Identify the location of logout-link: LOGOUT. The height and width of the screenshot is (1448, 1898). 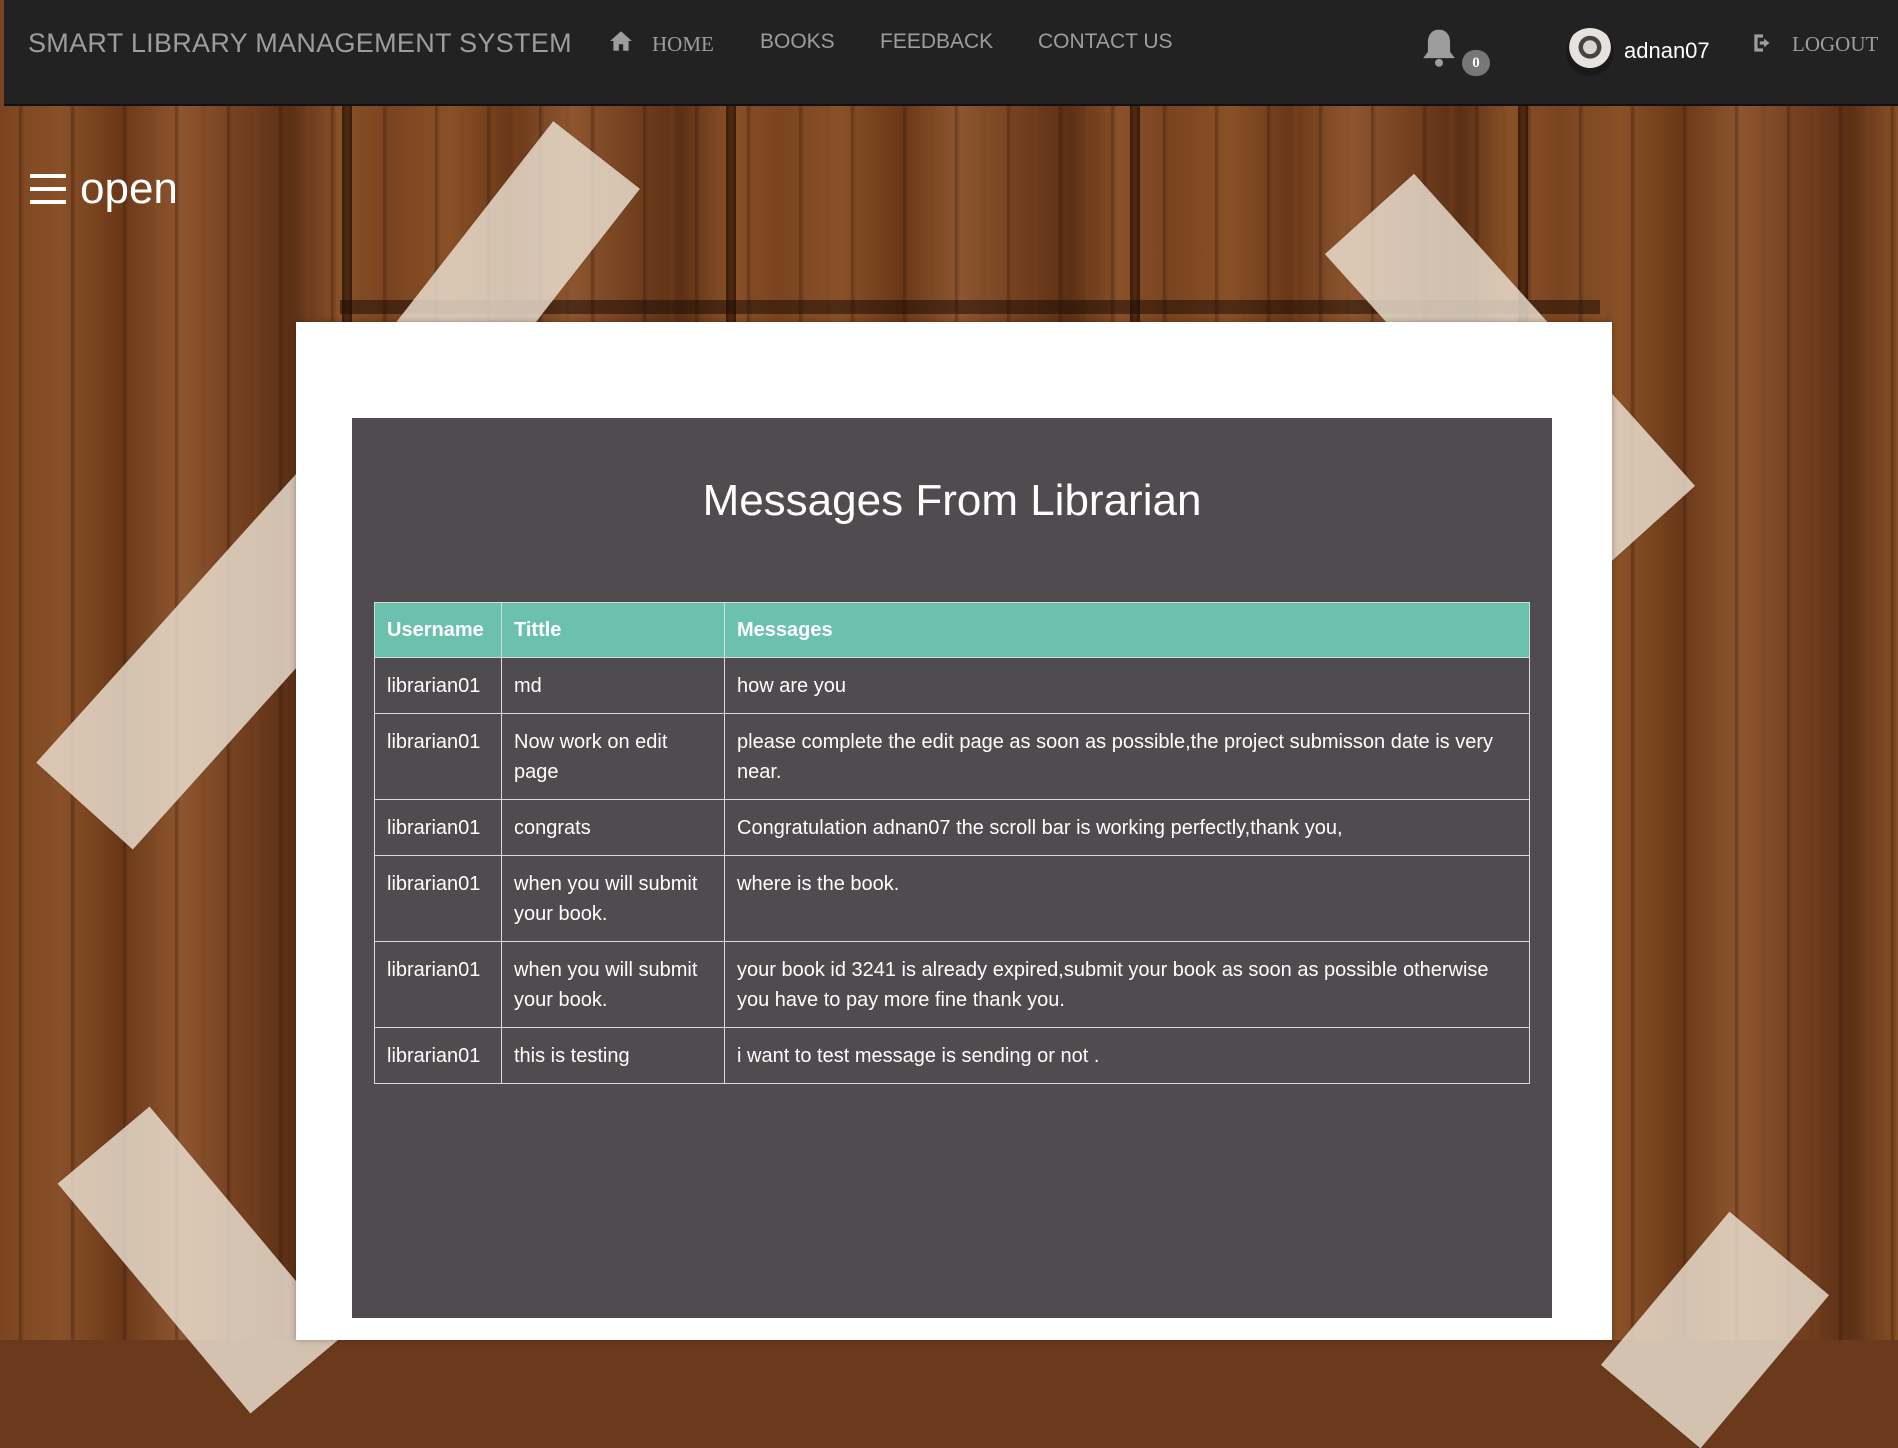
(1835, 44).